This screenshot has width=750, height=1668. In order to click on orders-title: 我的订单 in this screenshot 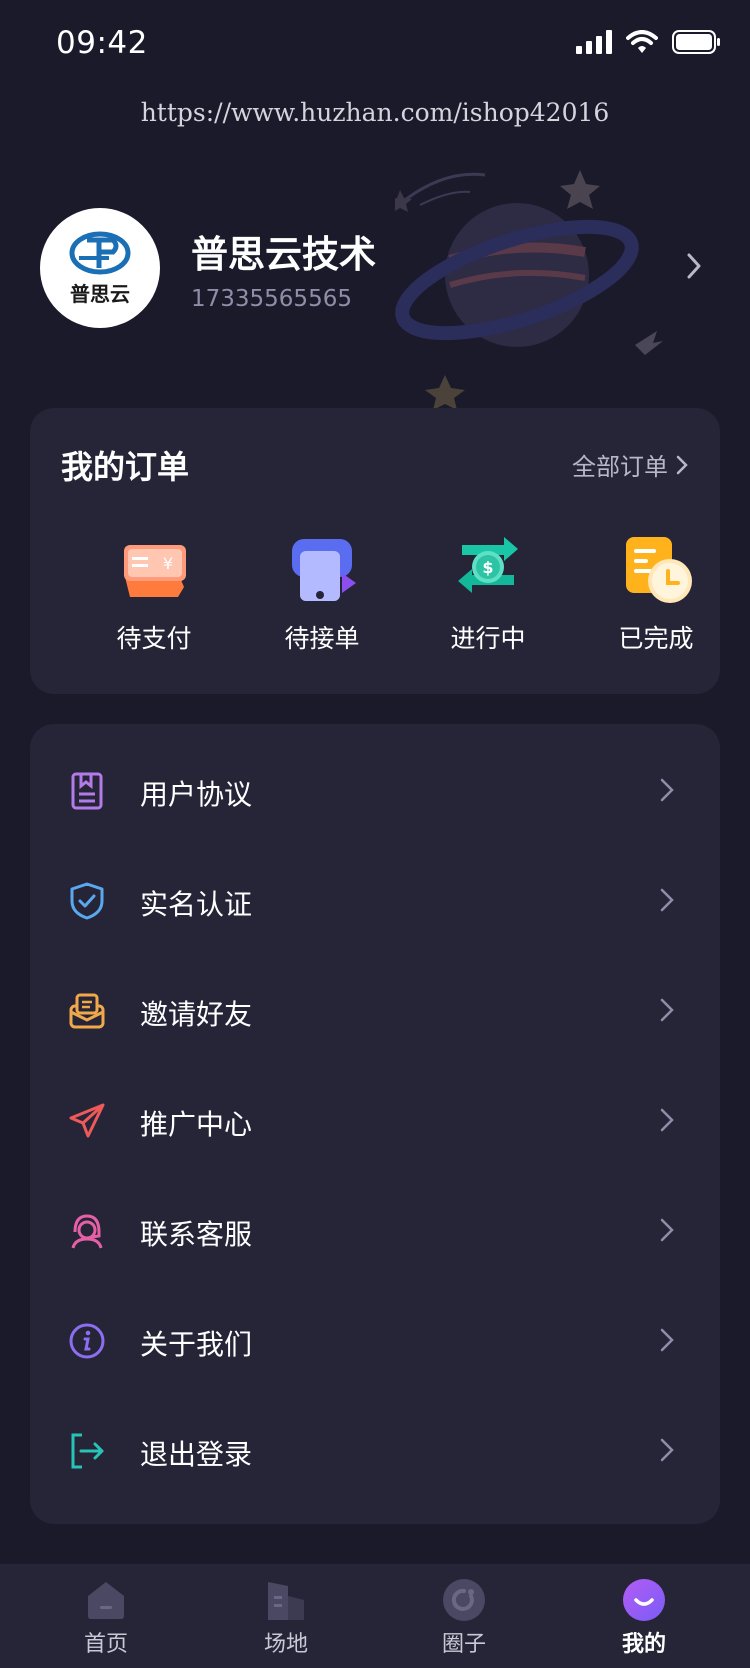, I will do `click(125, 467)`.